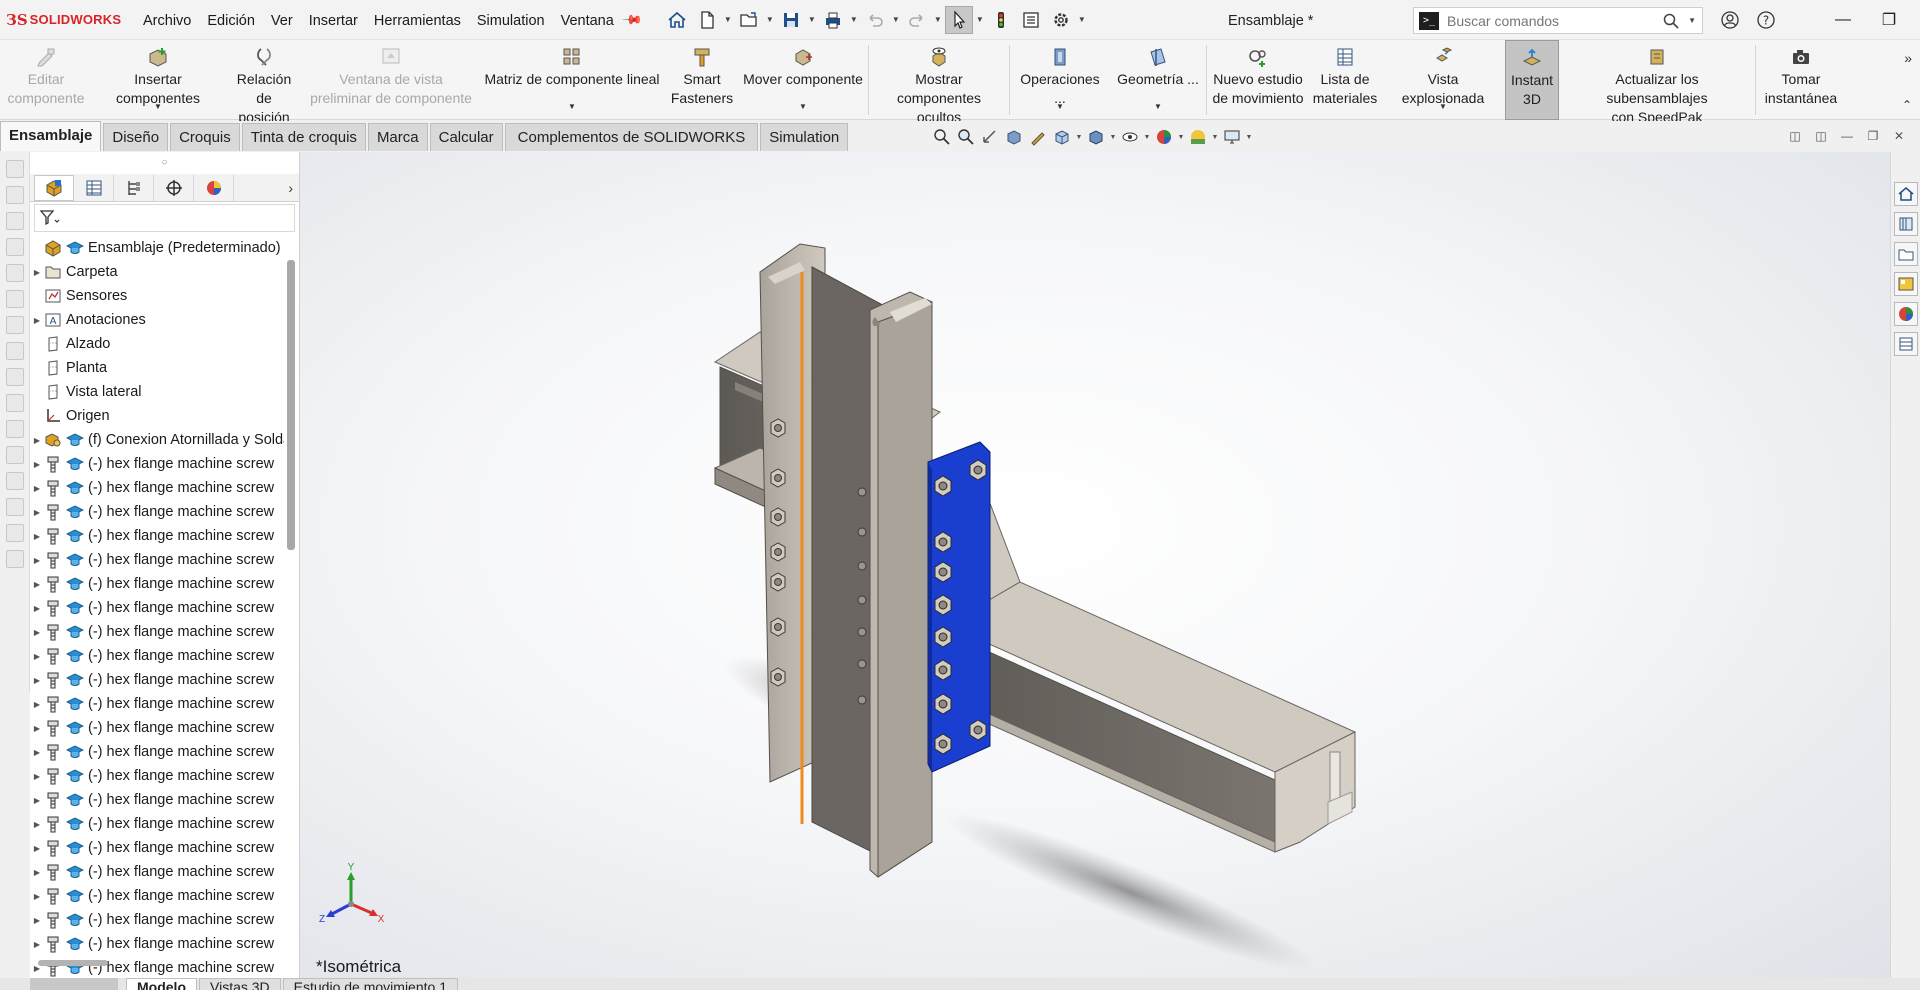  What do you see at coordinates (1532, 80) in the screenshot?
I see `instant3d-button: Instant 3D` at bounding box center [1532, 80].